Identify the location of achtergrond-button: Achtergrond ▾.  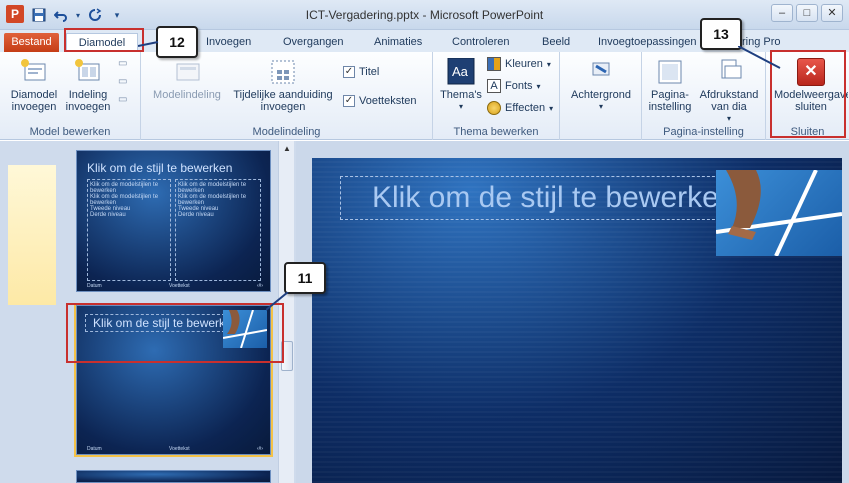
(601, 85).